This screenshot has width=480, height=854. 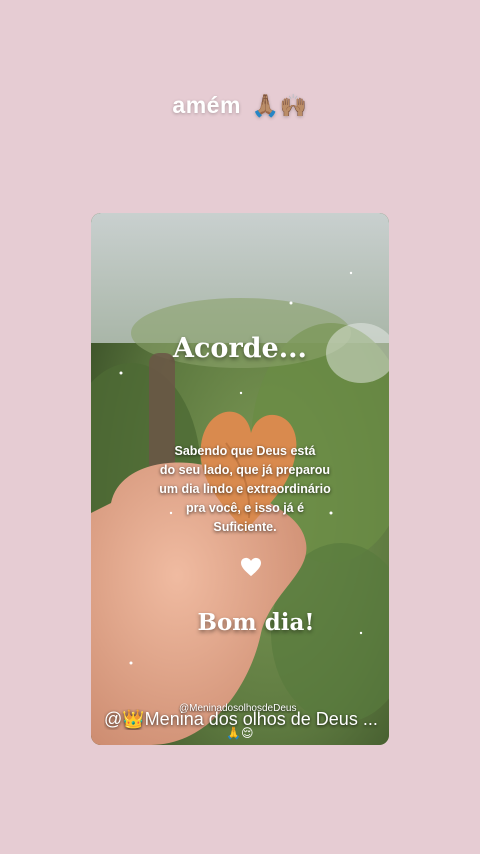 I want to click on white-heart-icon, so click(x=251, y=567).